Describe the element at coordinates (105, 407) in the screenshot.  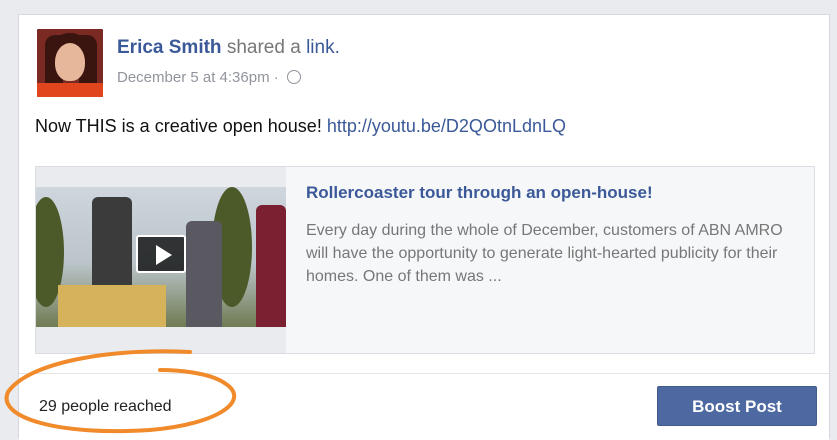
I see `reach-count: 29 people reached` at that location.